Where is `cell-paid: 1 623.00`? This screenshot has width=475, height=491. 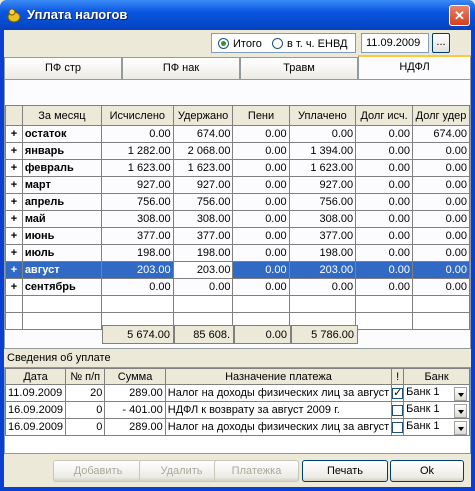 cell-paid: 1 623.00 is located at coordinates (322, 168).